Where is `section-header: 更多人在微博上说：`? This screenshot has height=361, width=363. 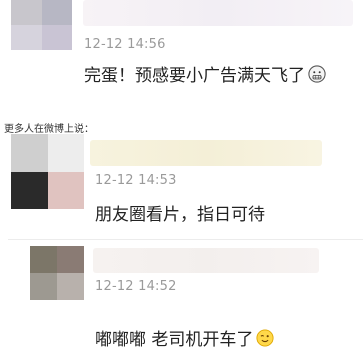 section-header: 更多人在微博上说： is located at coordinates (49, 129).